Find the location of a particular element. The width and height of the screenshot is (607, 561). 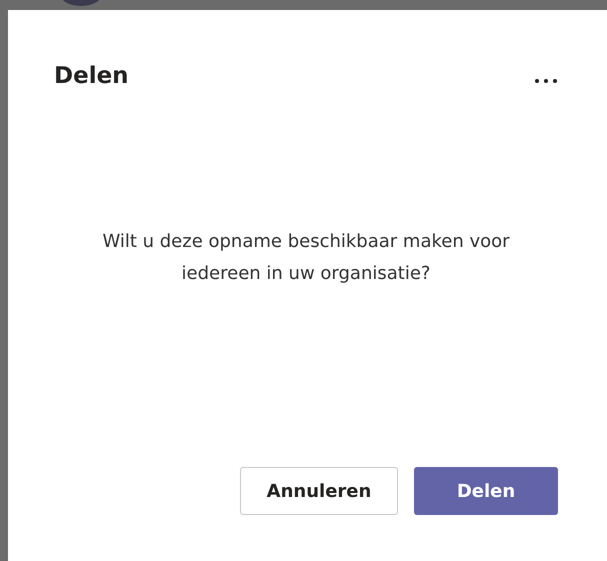

dialog-message: Wilt u deze opname beschikbaar maken voor iedereen in uw organisatie? is located at coordinates (306, 258).